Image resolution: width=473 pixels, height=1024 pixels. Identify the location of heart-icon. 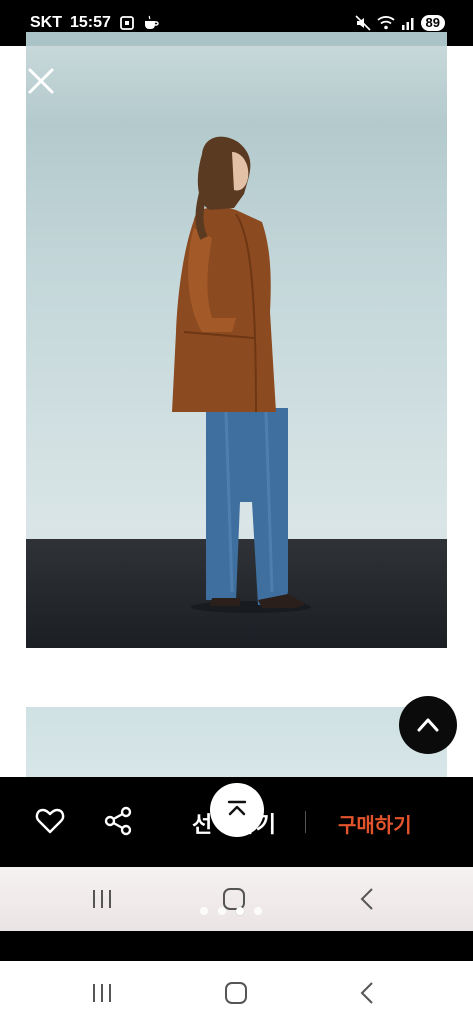
(50, 821).